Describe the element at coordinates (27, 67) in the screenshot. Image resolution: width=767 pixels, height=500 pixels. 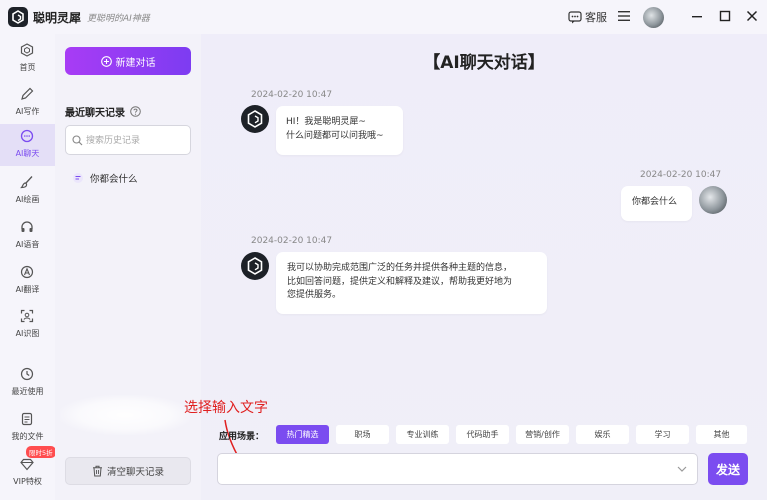
I see `nav-label: 首页` at that location.